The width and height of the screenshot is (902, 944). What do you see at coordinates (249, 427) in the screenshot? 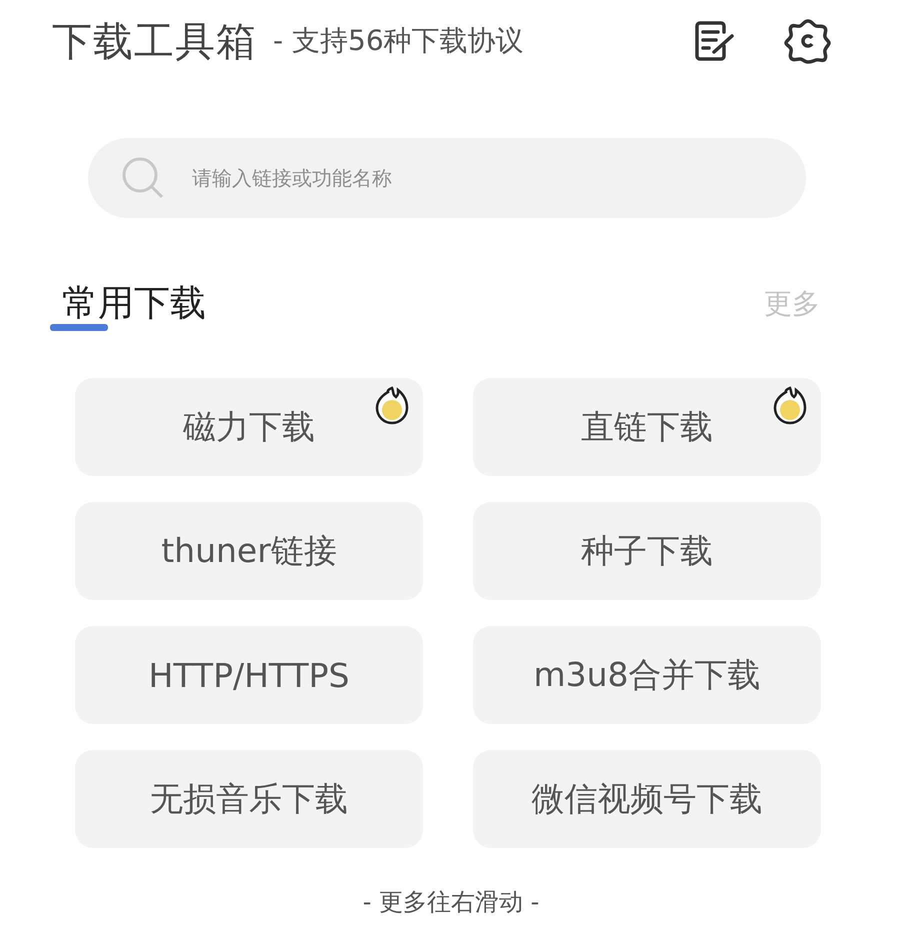
I see `tool-button: 磁力下载` at bounding box center [249, 427].